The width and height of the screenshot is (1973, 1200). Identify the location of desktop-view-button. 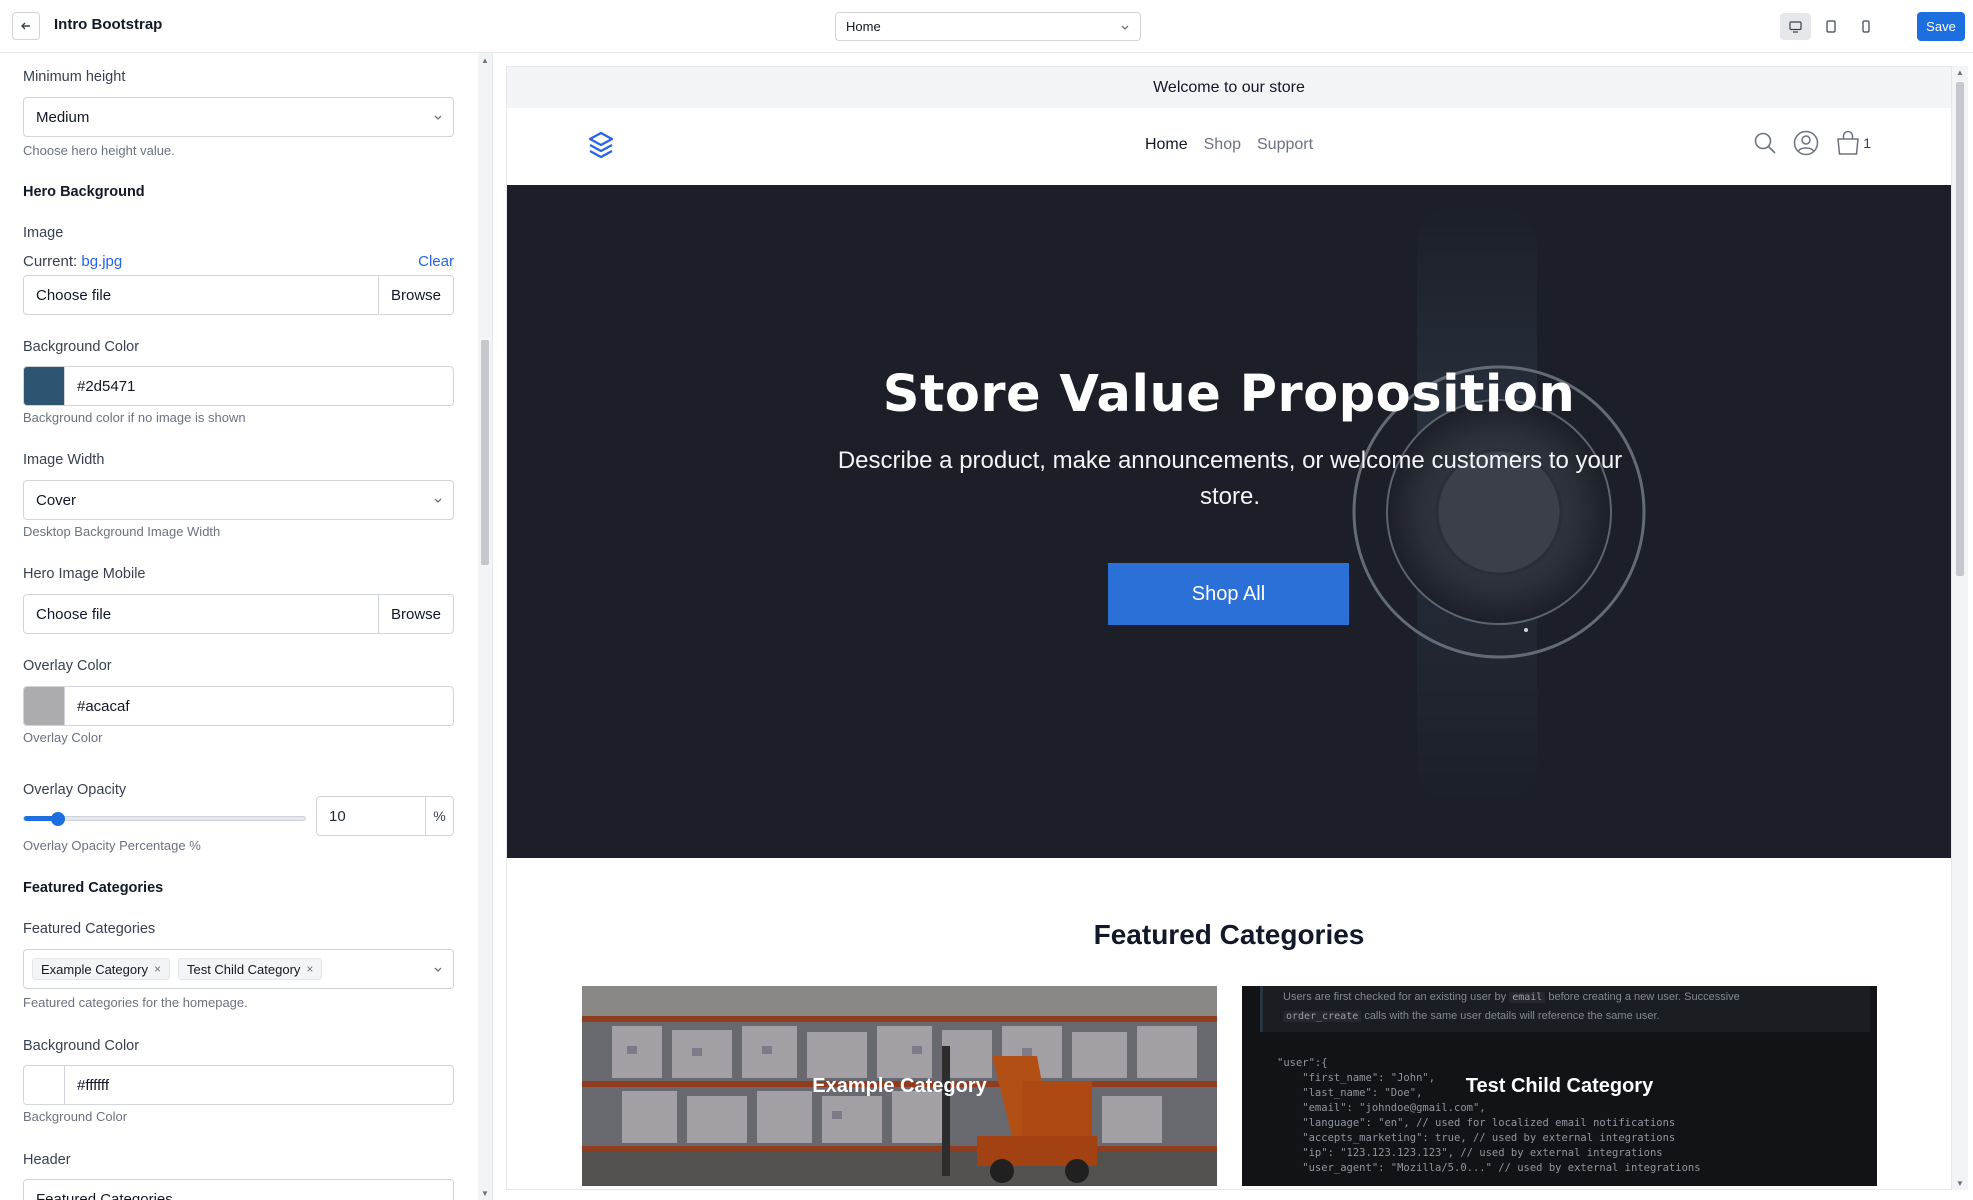
(1795, 26).